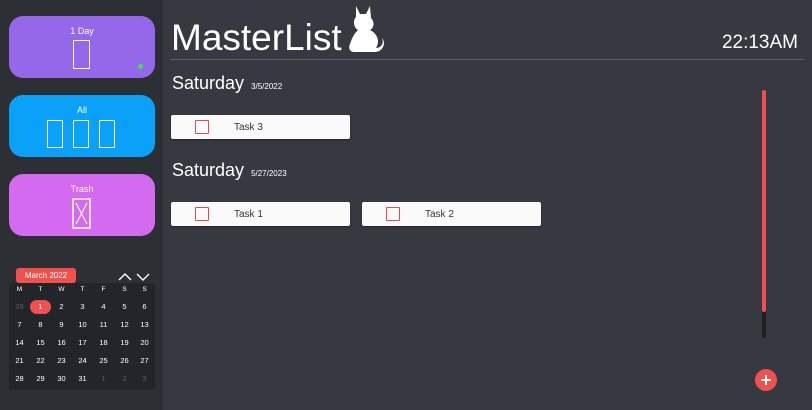  Describe the element at coordinates (144, 361) in the screenshot. I see `calendar-day: 27` at that location.